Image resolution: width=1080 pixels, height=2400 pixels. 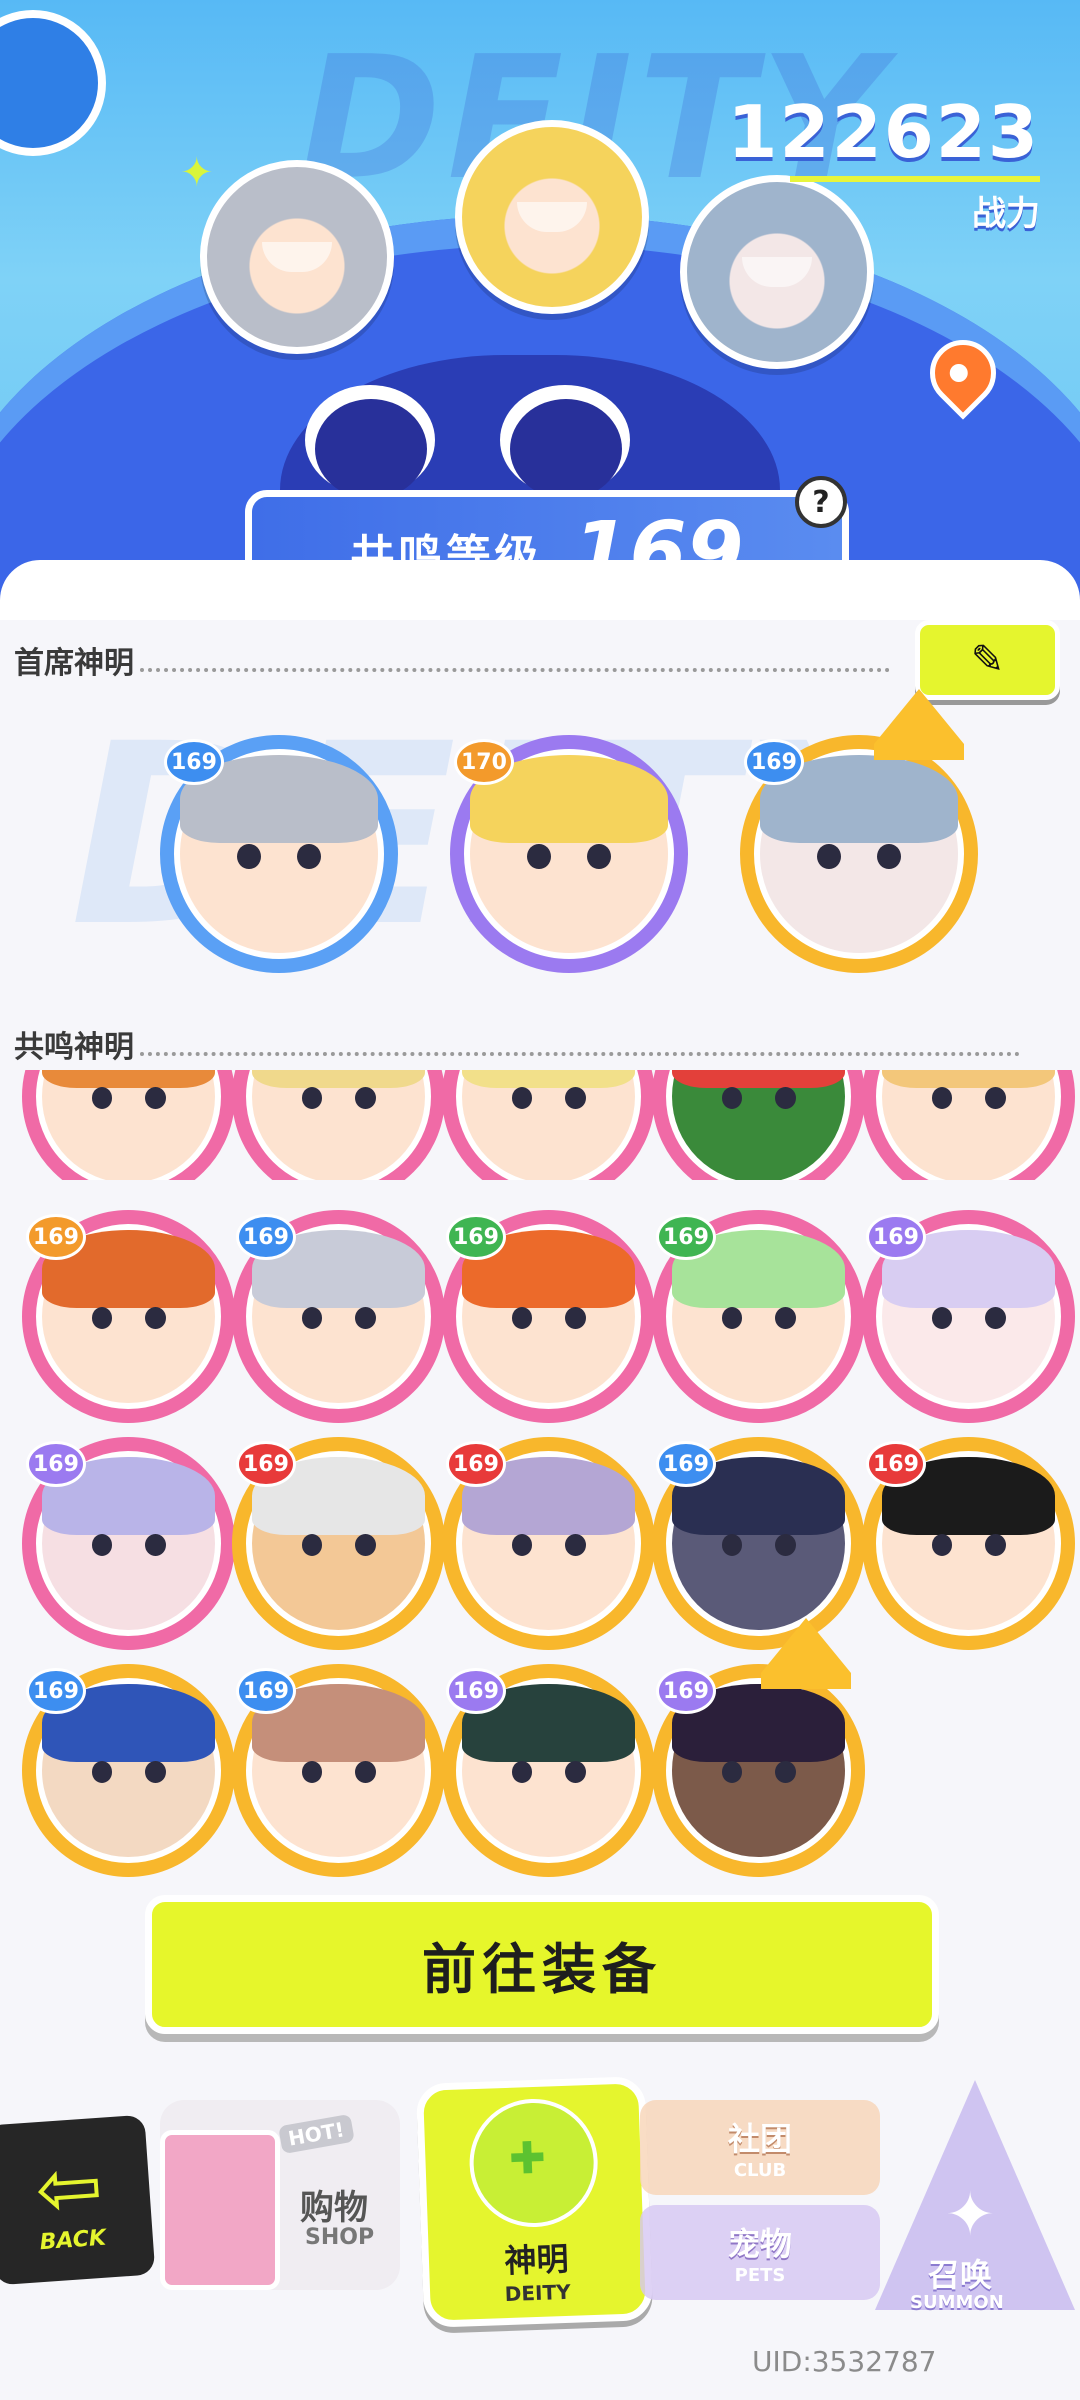 I want to click on combat-power-label: 战力, so click(x=1006, y=214).